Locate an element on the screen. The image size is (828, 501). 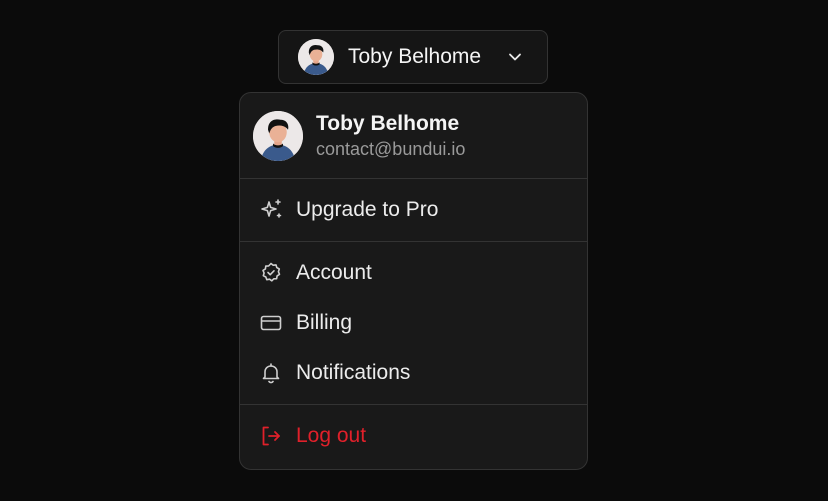
profile-avatar is located at coordinates (278, 135).